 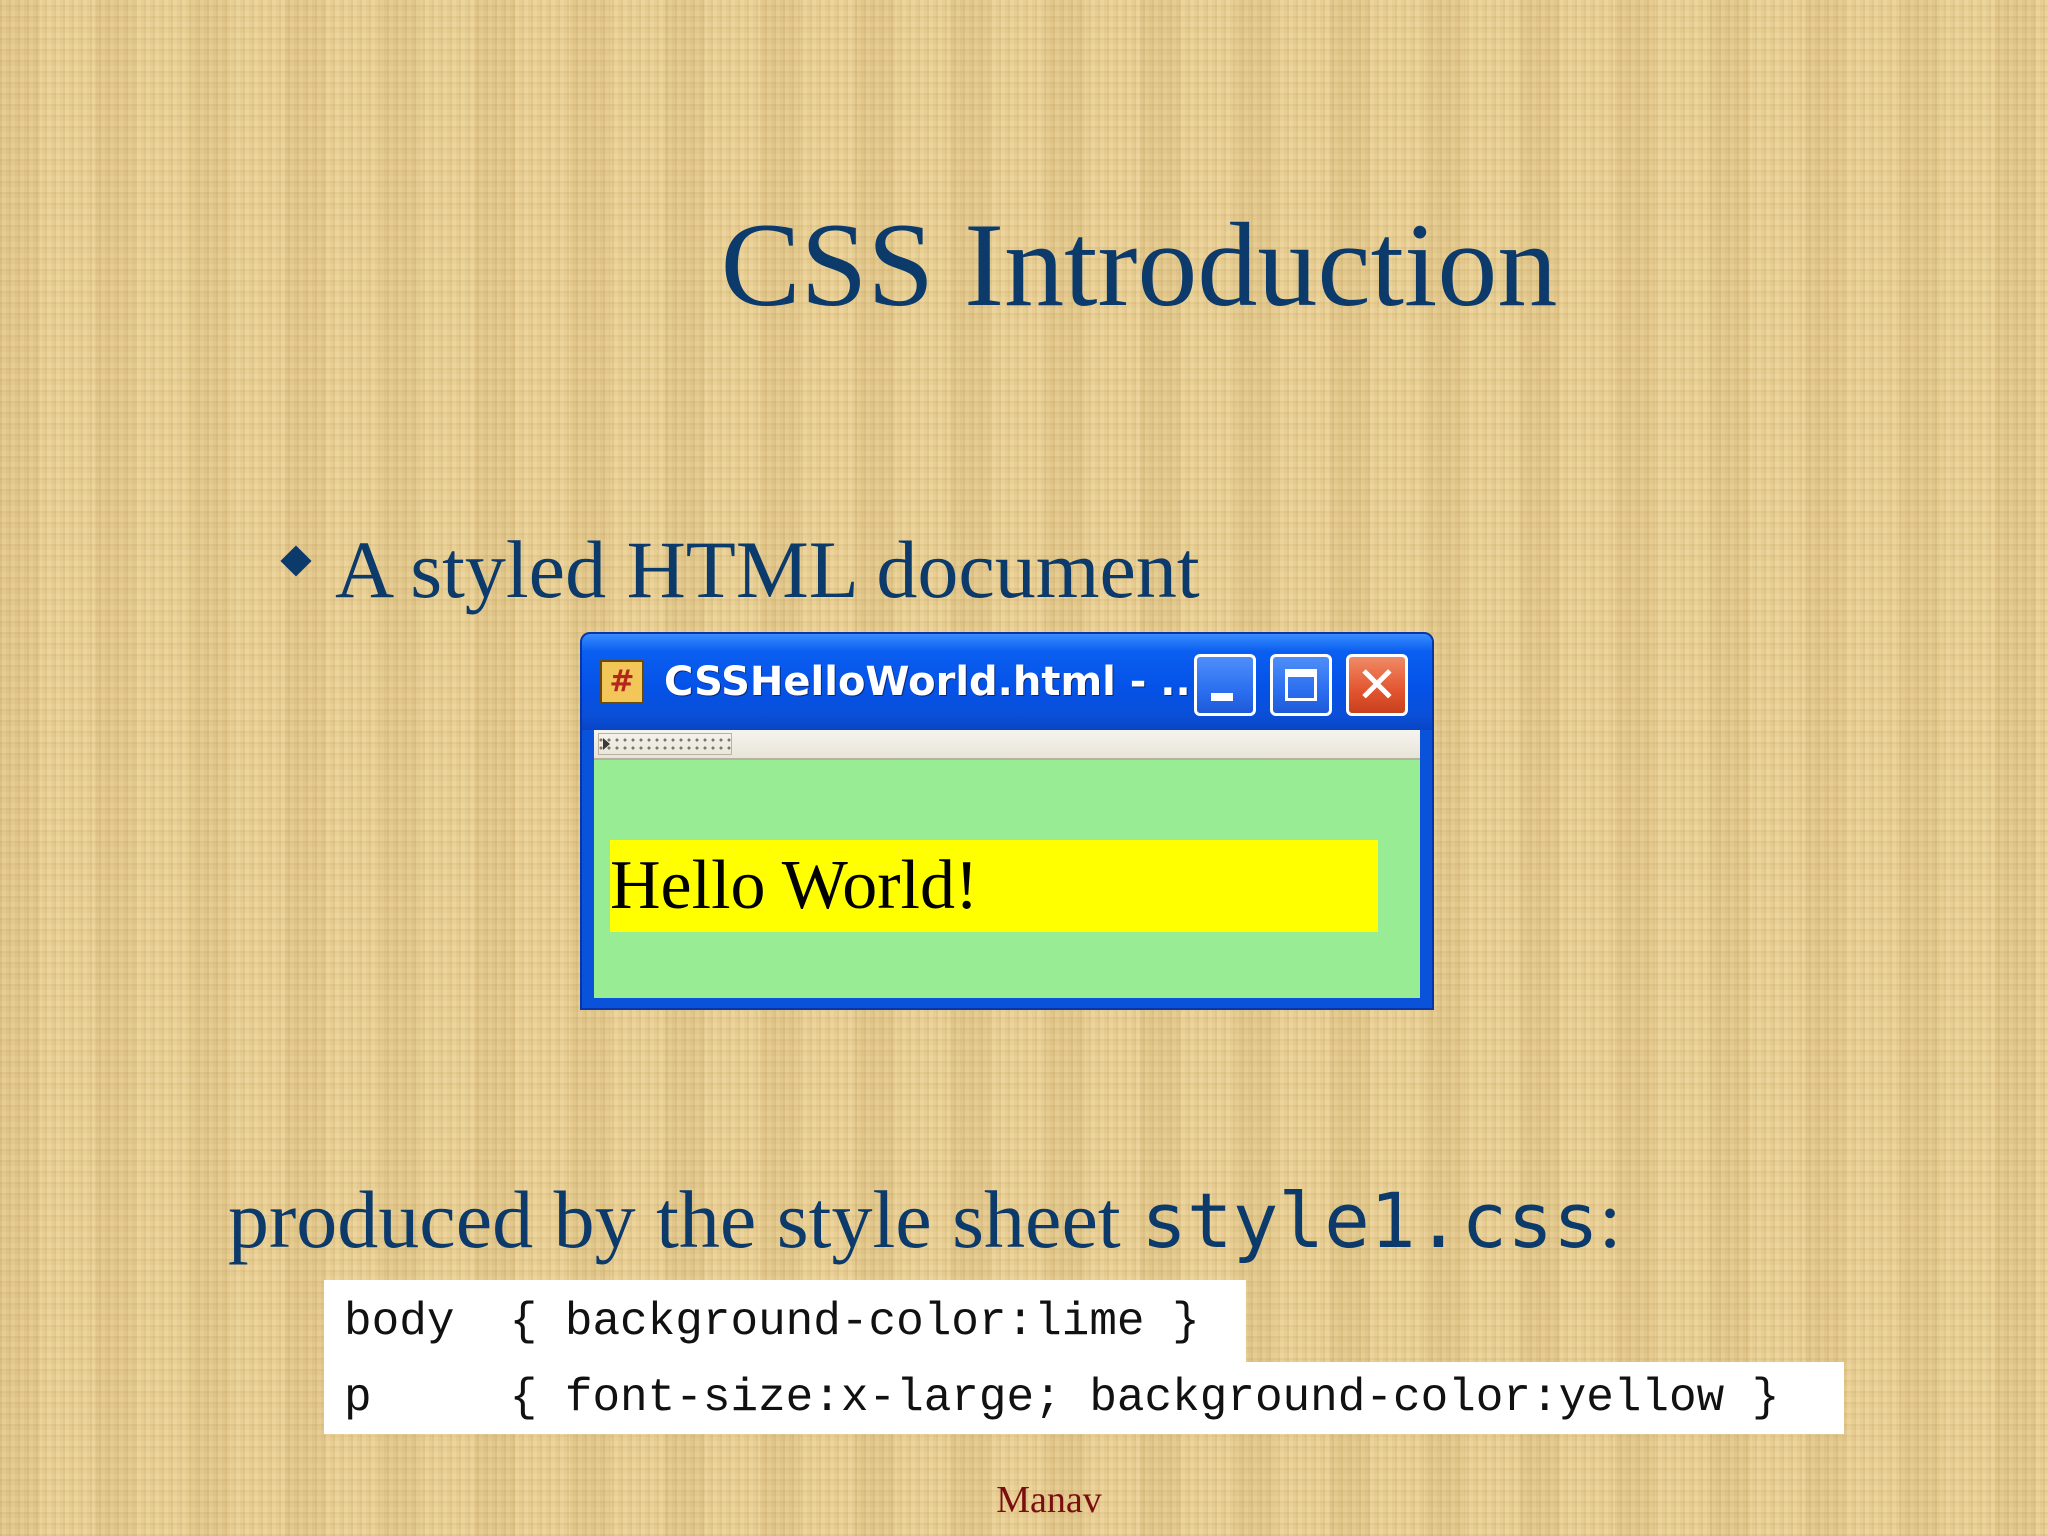 I want to click on window-titlebar: # CSSHelloWorld.html - ... ✕, so click(x=1007, y=682).